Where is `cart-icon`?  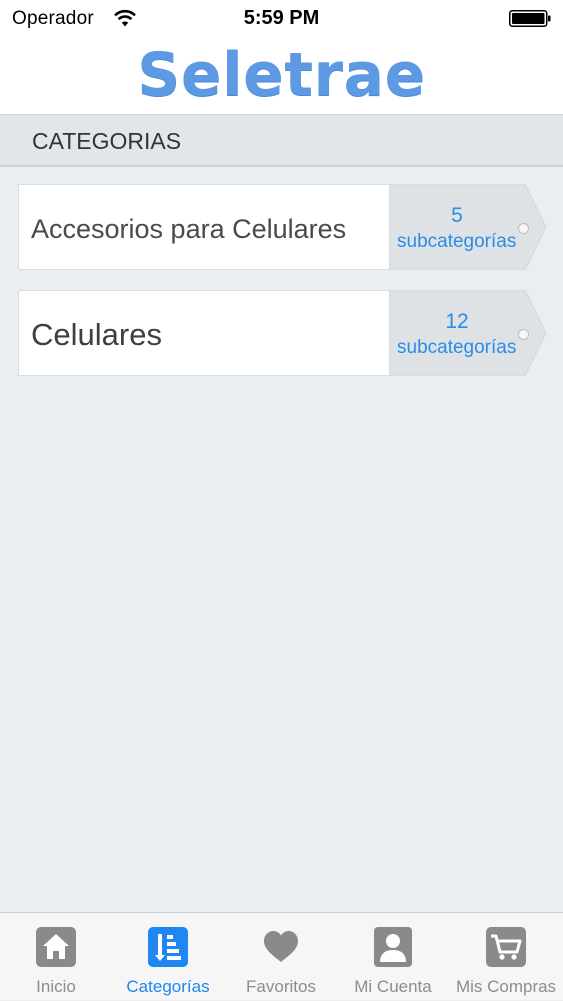
cart-icon is located at coordinates (506, 947).